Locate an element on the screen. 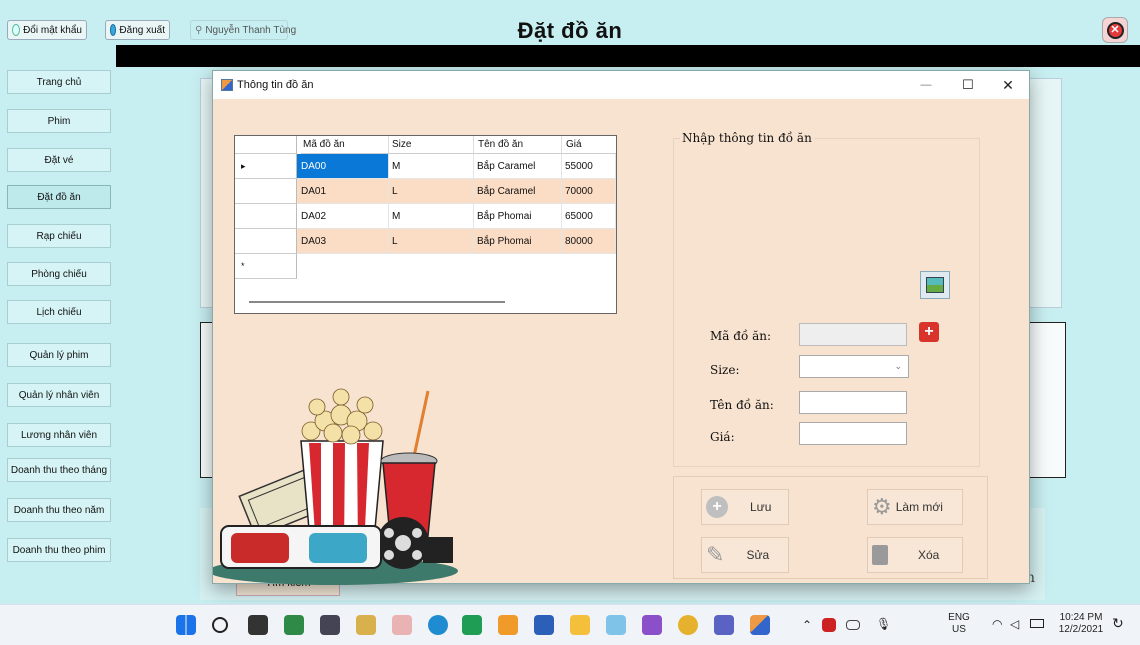 This screenshot has width=1140, height=645. sidebar-item-11: Doanh thu theo năm is located at coordinates (59, 510).